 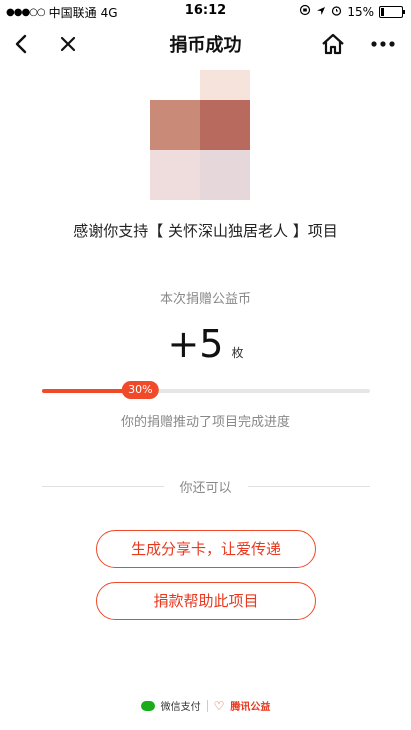 I want to click on progress-badge: 30%, so click(x=140, y=390).